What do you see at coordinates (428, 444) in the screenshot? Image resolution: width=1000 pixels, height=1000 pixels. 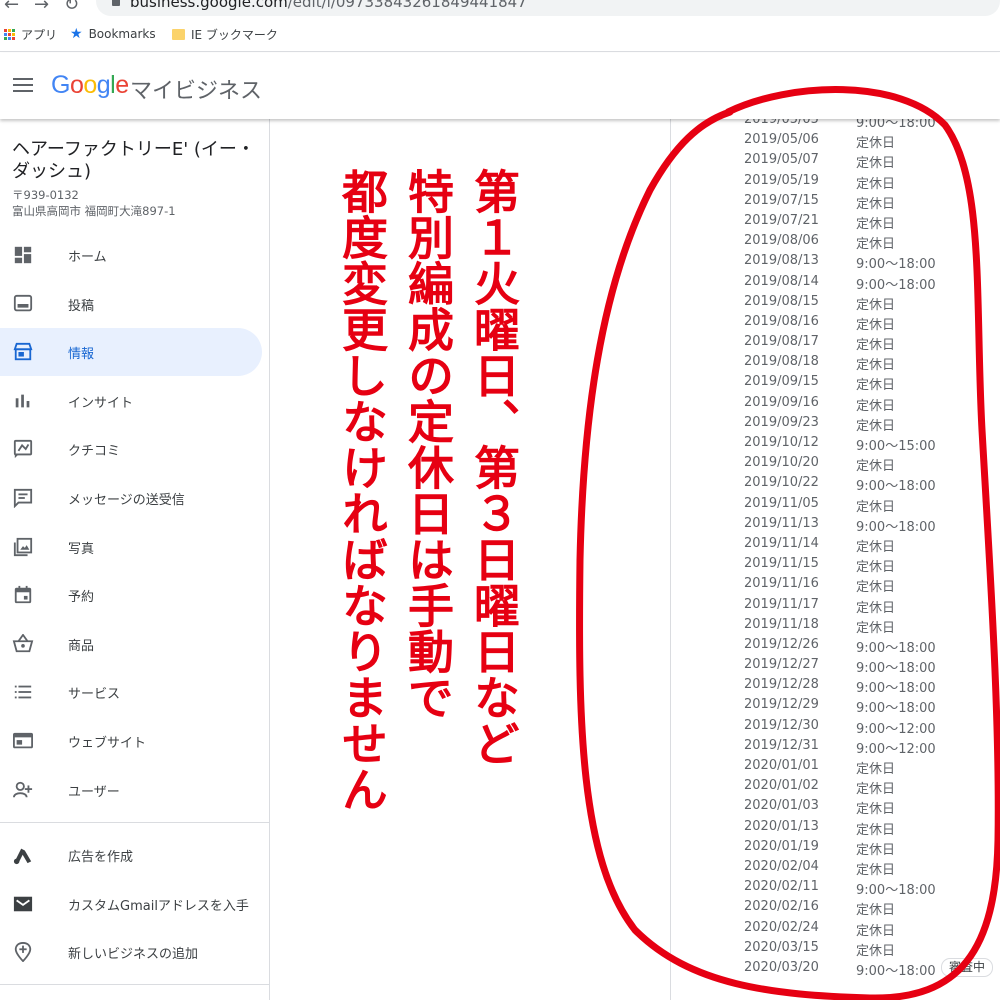 I see `annotation-column-2: 特別編成の定休日は手動で` at bounding box center [428, 444].